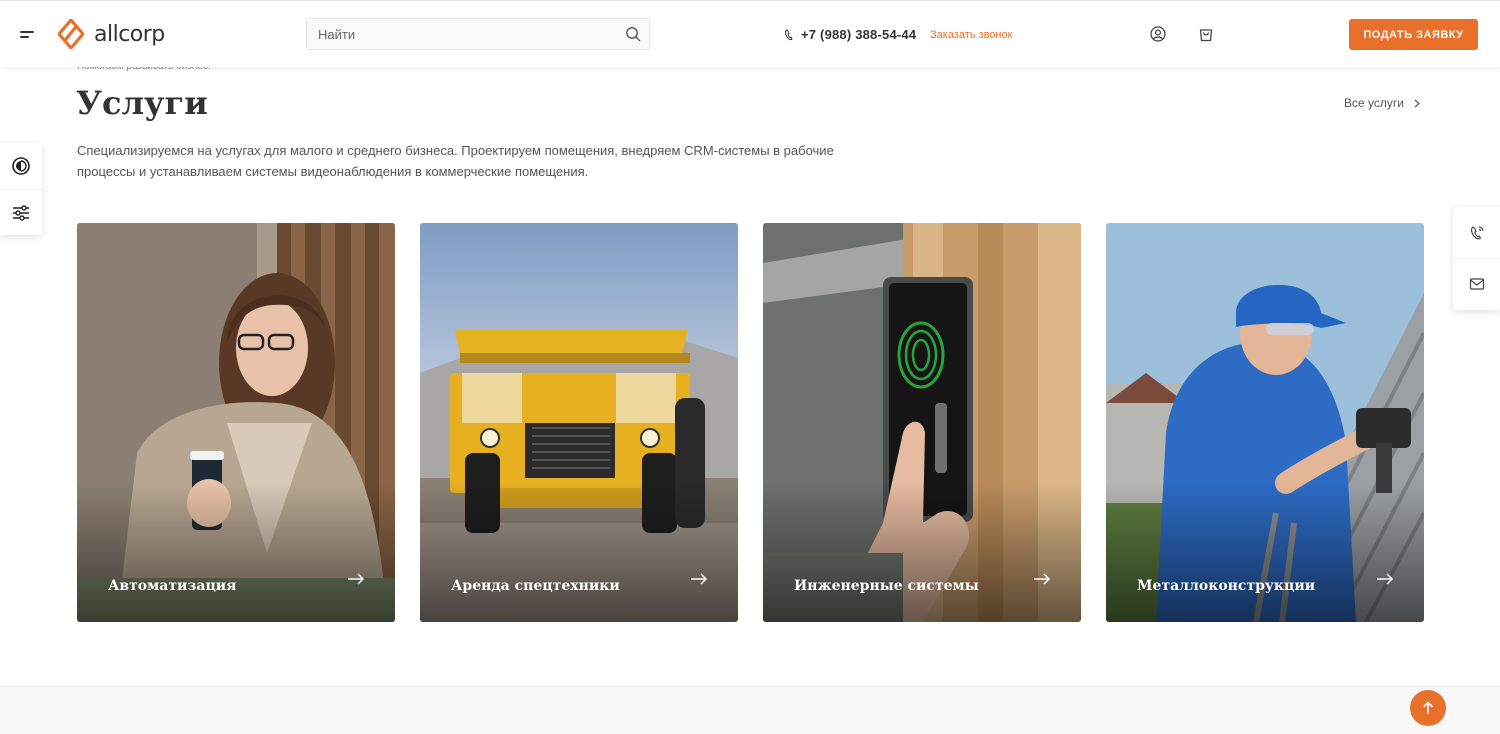 The width and height of the screenshot is (1500, 734). I want to click on search-box, so click(478, 34).